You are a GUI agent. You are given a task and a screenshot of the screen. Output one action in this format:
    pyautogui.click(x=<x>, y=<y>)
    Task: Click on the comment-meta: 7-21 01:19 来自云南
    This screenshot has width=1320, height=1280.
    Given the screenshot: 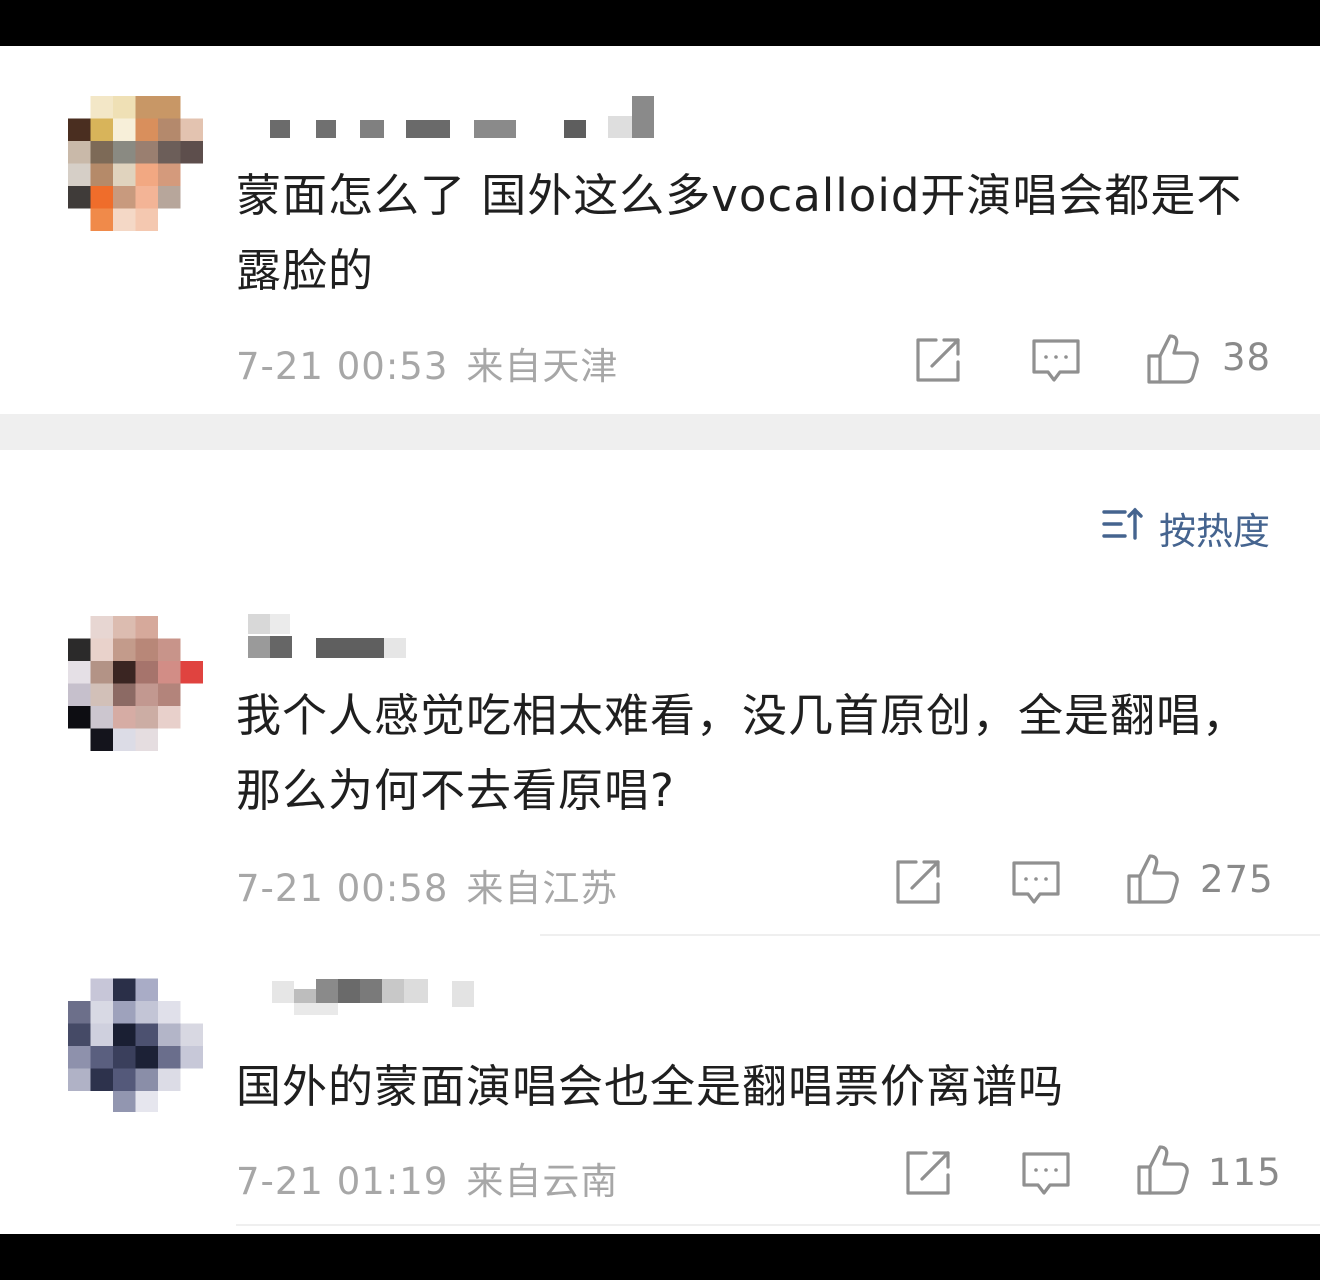 What is the action you would take?
    pyautogui.click(x=427, y=1178)
    